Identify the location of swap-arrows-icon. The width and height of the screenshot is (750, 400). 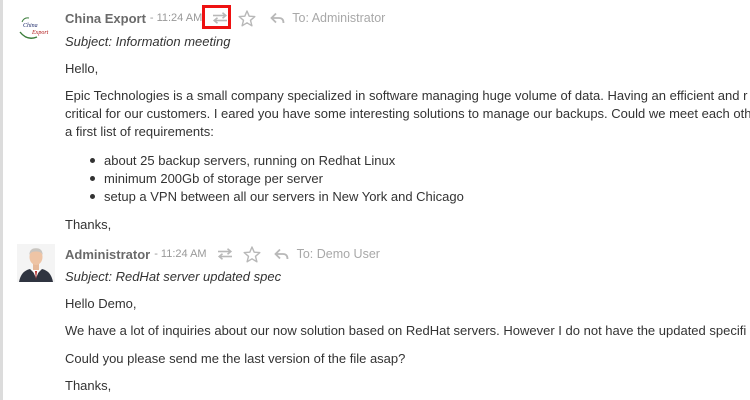
(225, 254).